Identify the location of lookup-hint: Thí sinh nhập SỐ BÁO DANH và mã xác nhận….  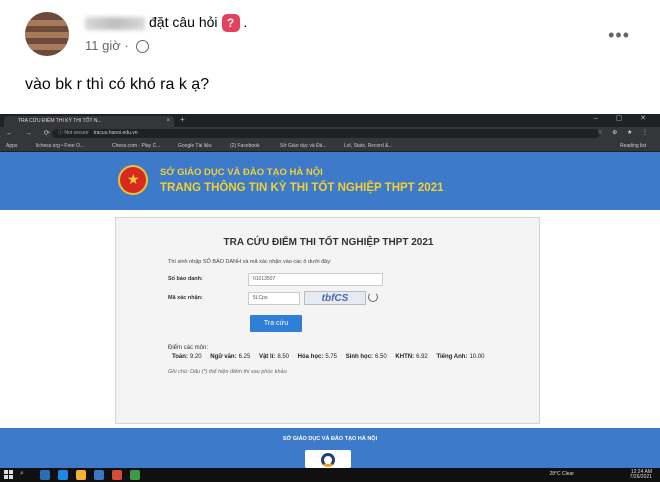
(250, 262).